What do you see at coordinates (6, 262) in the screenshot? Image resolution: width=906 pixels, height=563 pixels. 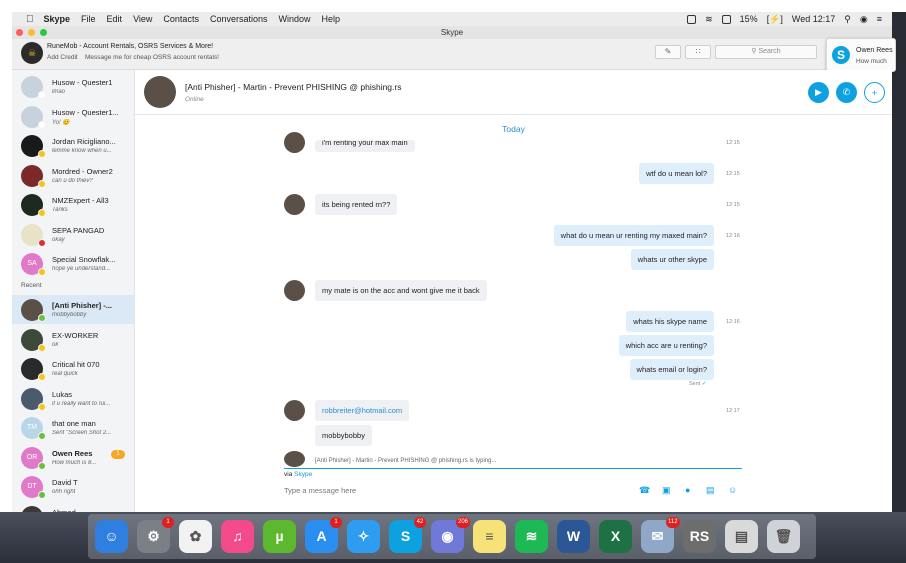 I see `desktop-left-edge` at bounding box center [6, 262].